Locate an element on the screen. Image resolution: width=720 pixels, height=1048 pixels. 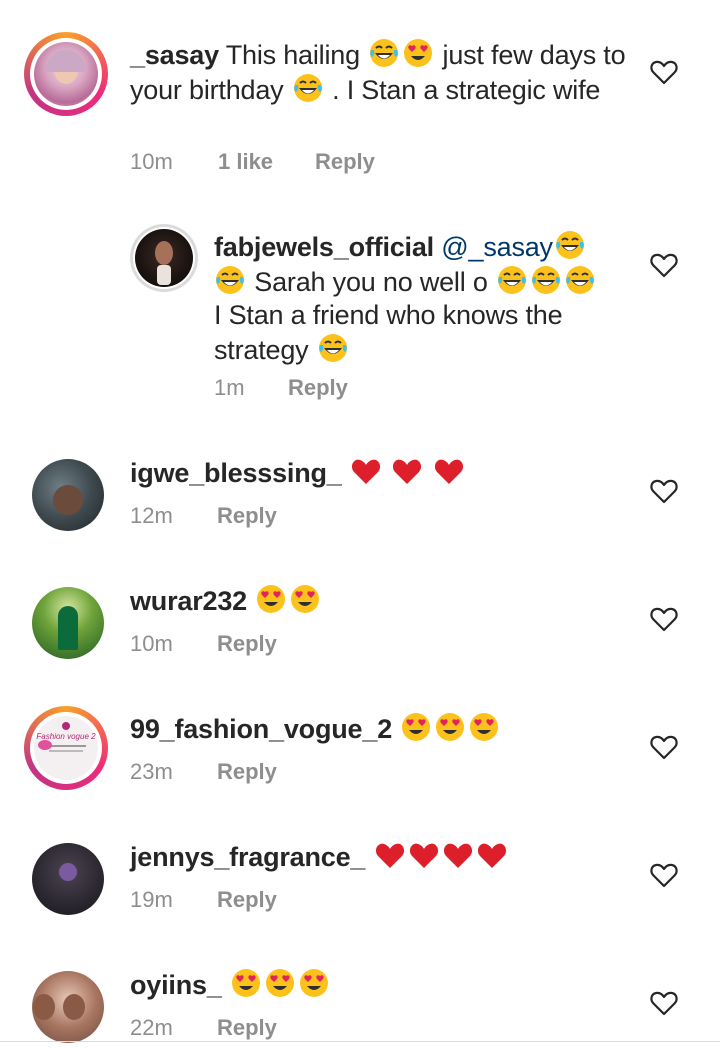
comment-meta: 23m Reply is located at coordinates (203, 772).